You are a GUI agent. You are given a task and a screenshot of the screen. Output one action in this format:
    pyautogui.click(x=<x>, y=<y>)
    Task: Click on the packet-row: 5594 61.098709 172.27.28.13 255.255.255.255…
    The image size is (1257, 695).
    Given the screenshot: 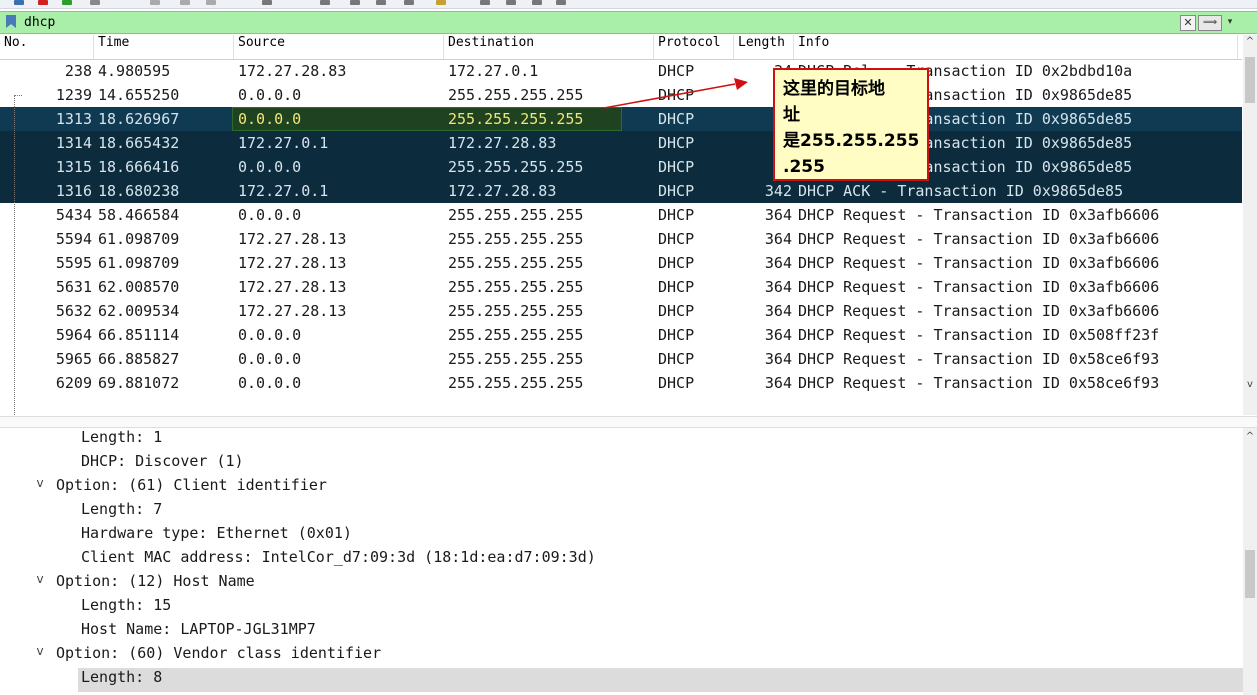 What is the action you would take?
    pyautogui.click(x=621, y=239)
    